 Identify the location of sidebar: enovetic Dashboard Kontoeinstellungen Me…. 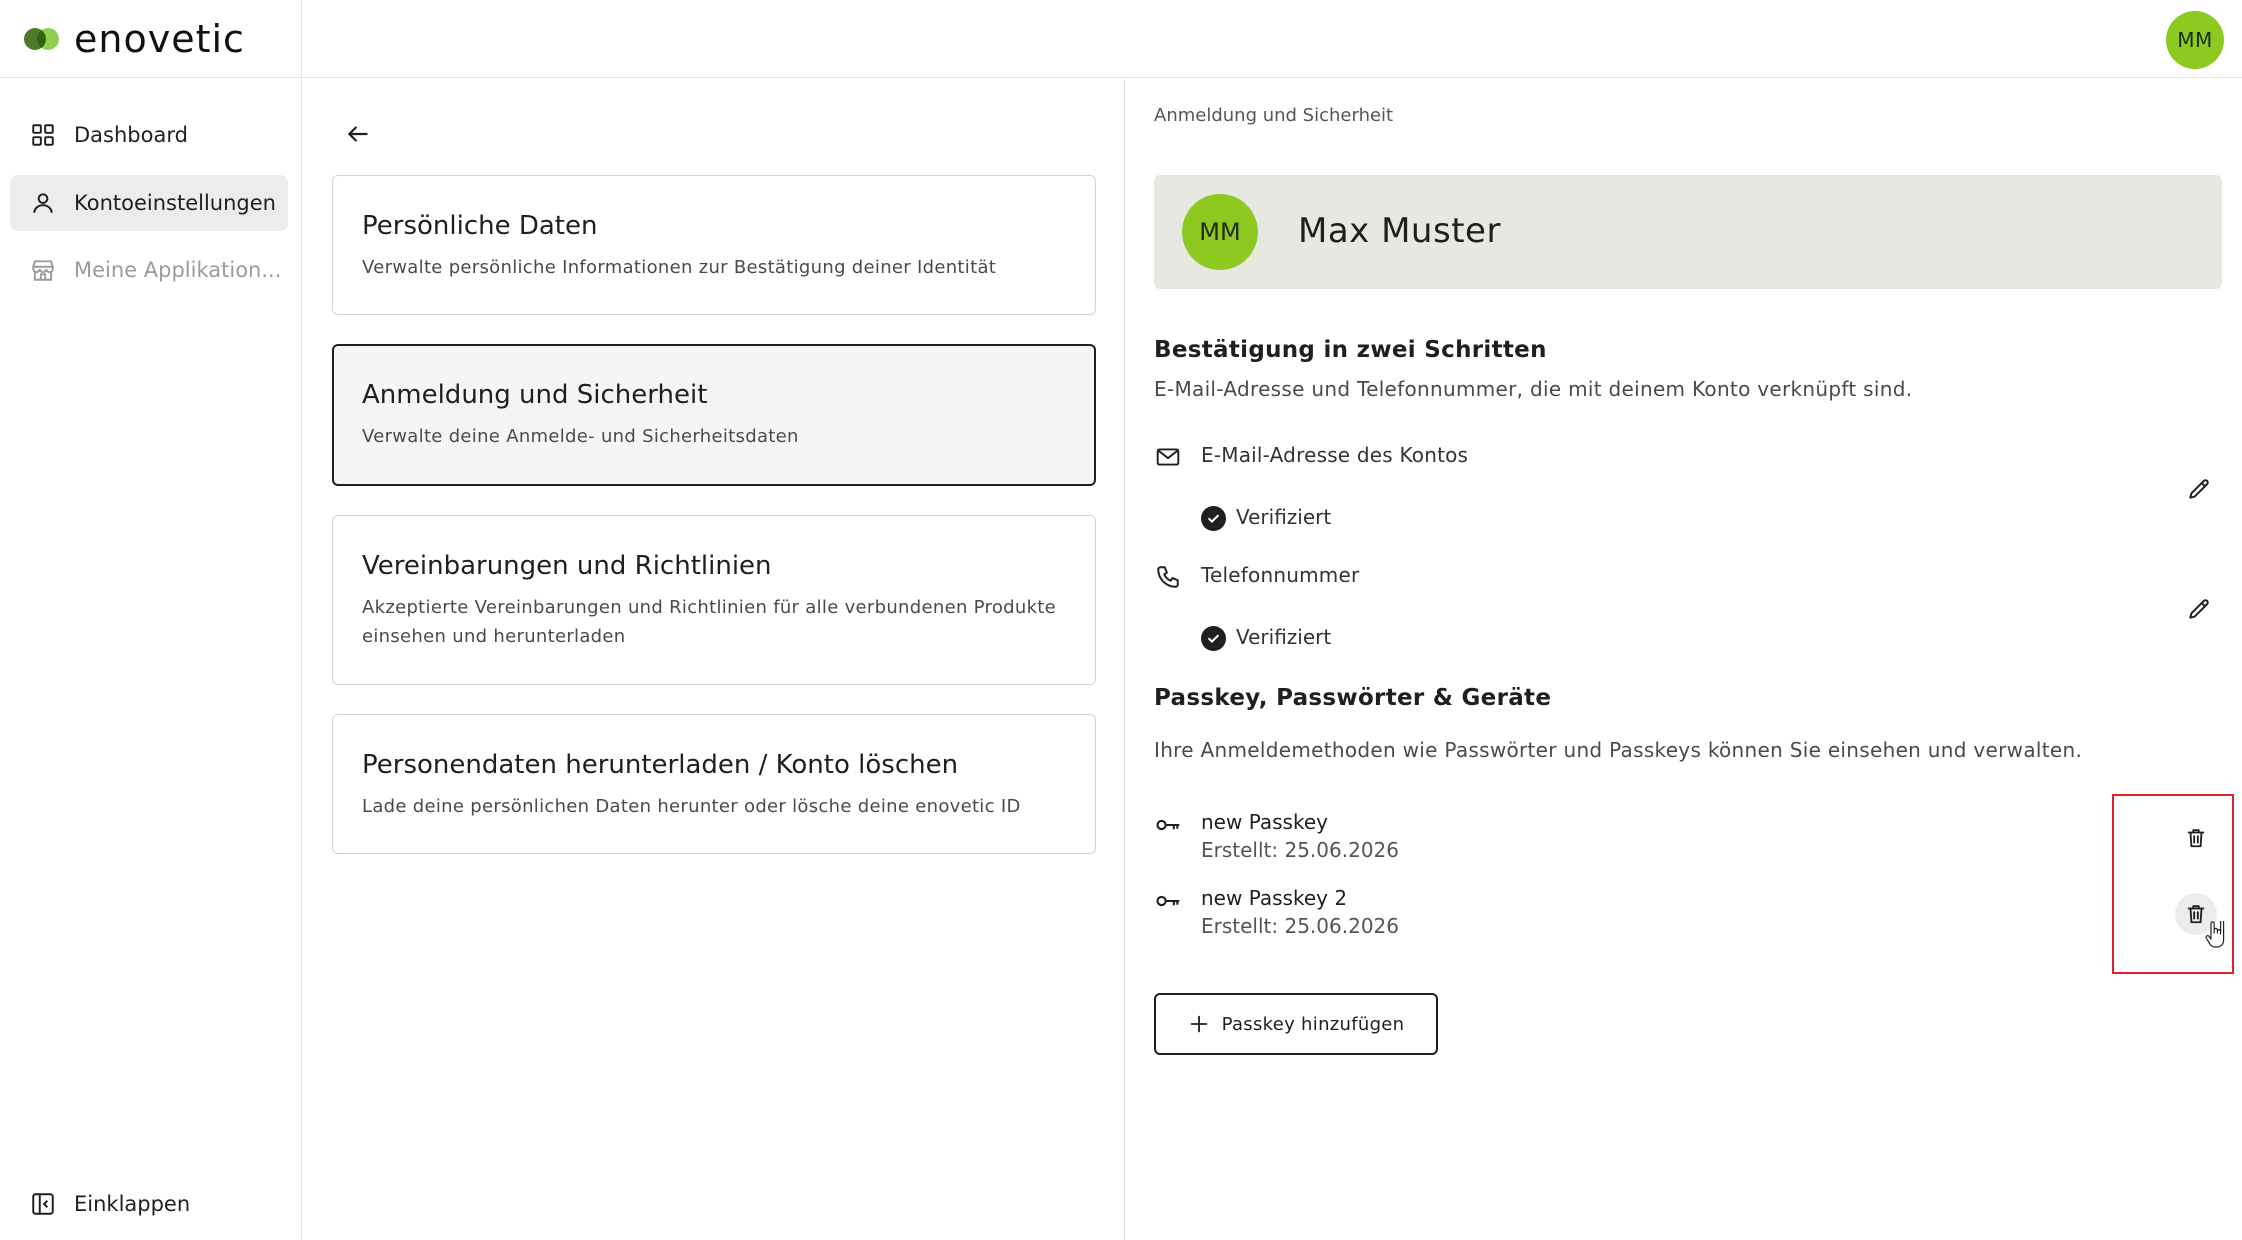
(151, 620).